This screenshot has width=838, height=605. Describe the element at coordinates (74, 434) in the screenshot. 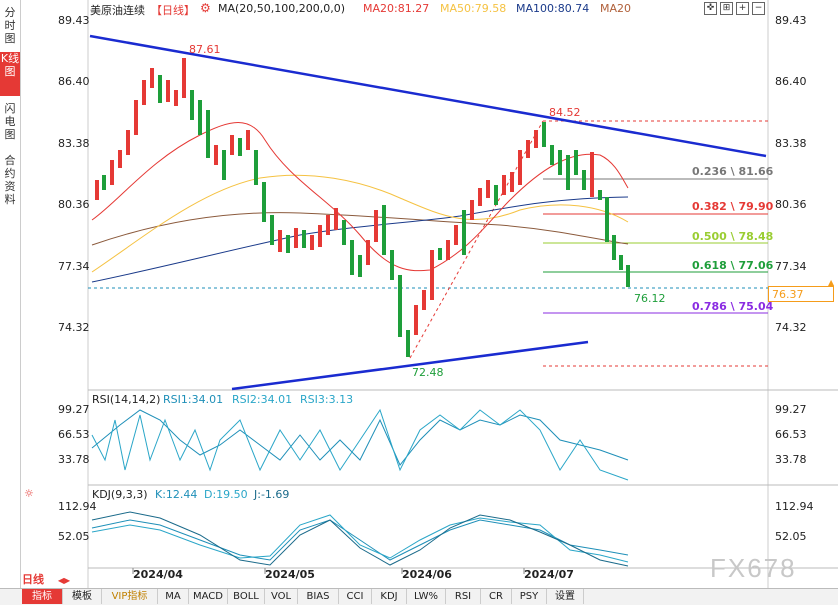

I see `rsi-axis-left-1: 66.53` at that location.